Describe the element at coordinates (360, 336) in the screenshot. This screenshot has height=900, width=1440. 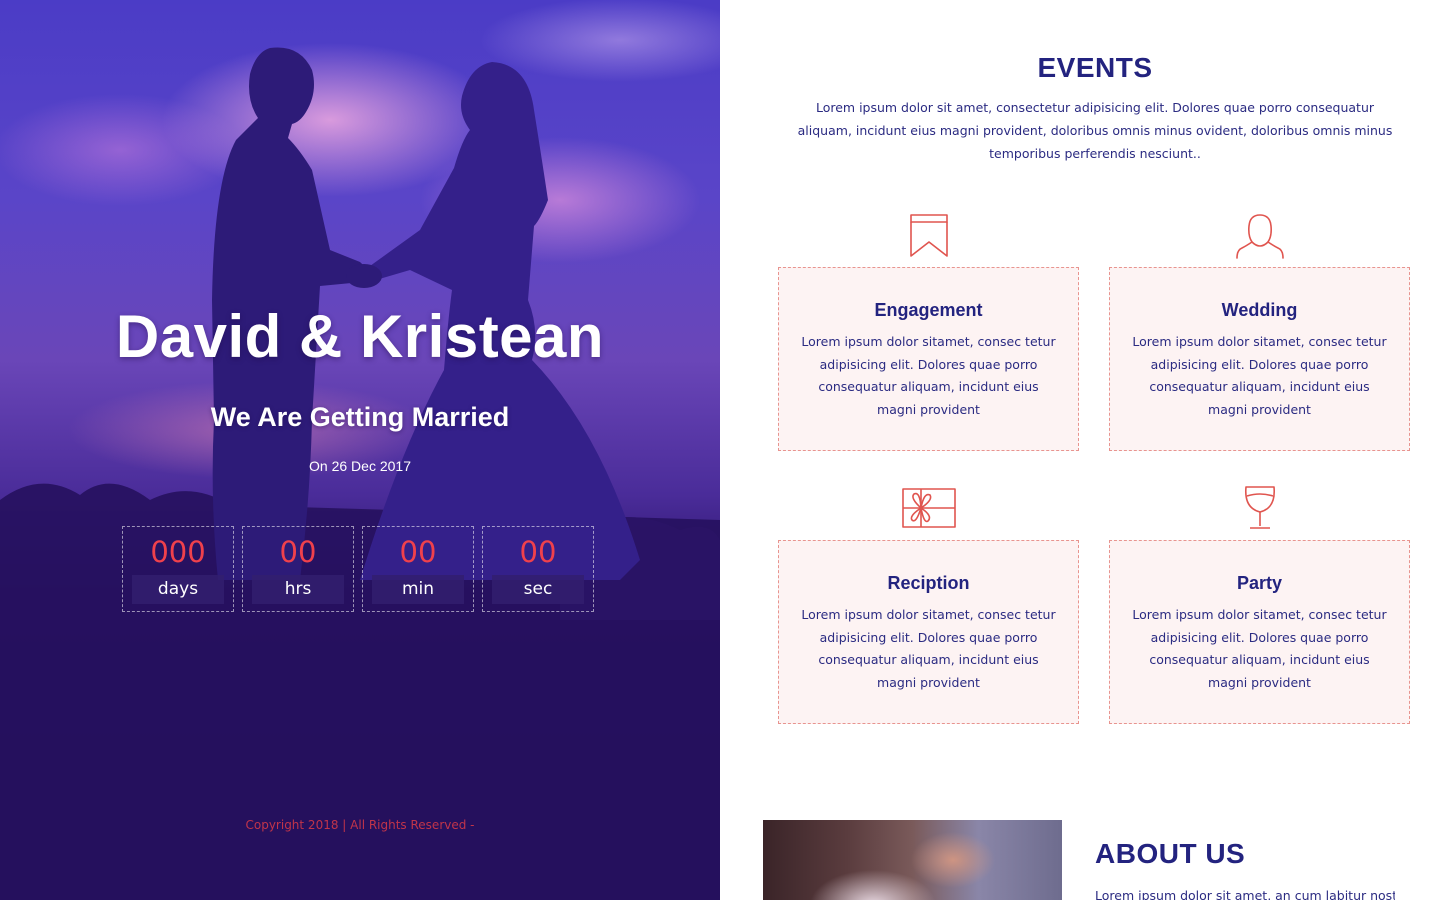
I see `couple-names-title: David & Kristean` at that location.